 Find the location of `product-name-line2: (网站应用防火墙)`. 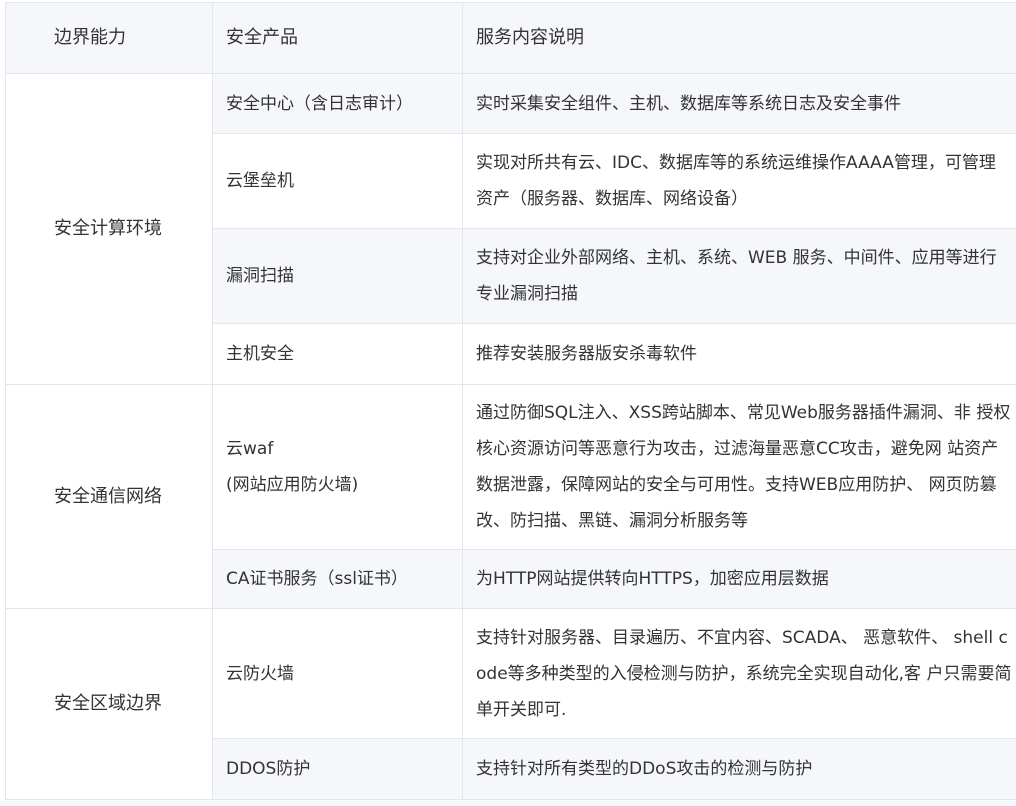

product-name-line2: (网站应用防火墙) is located at coordinates (292, 485).